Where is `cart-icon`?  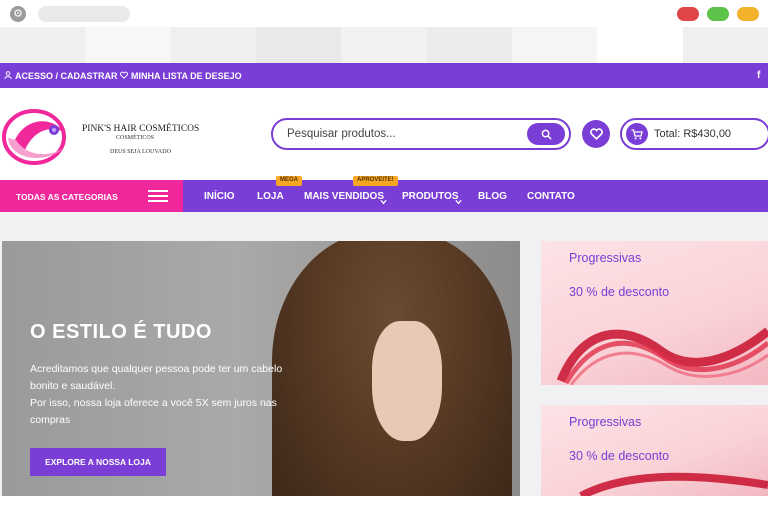 cart-icon is located at coordinates (637, 134).